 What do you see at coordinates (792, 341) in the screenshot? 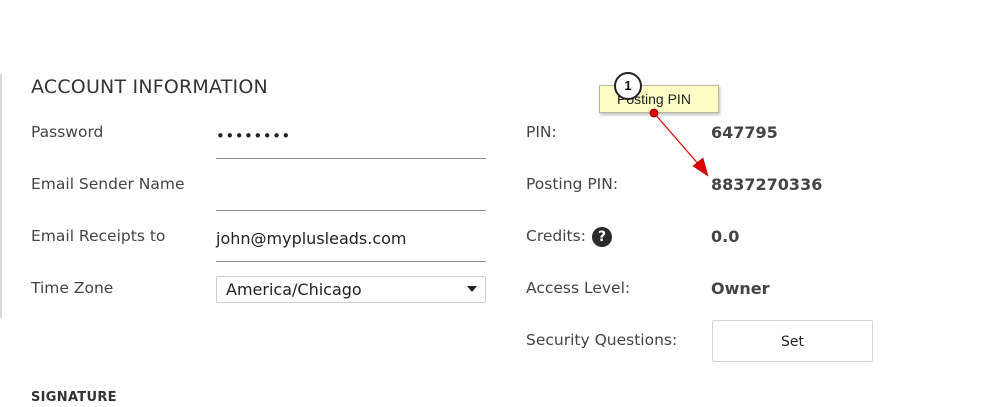
I see `security-questions-set-button: Set` at bounding box center [792, 341].